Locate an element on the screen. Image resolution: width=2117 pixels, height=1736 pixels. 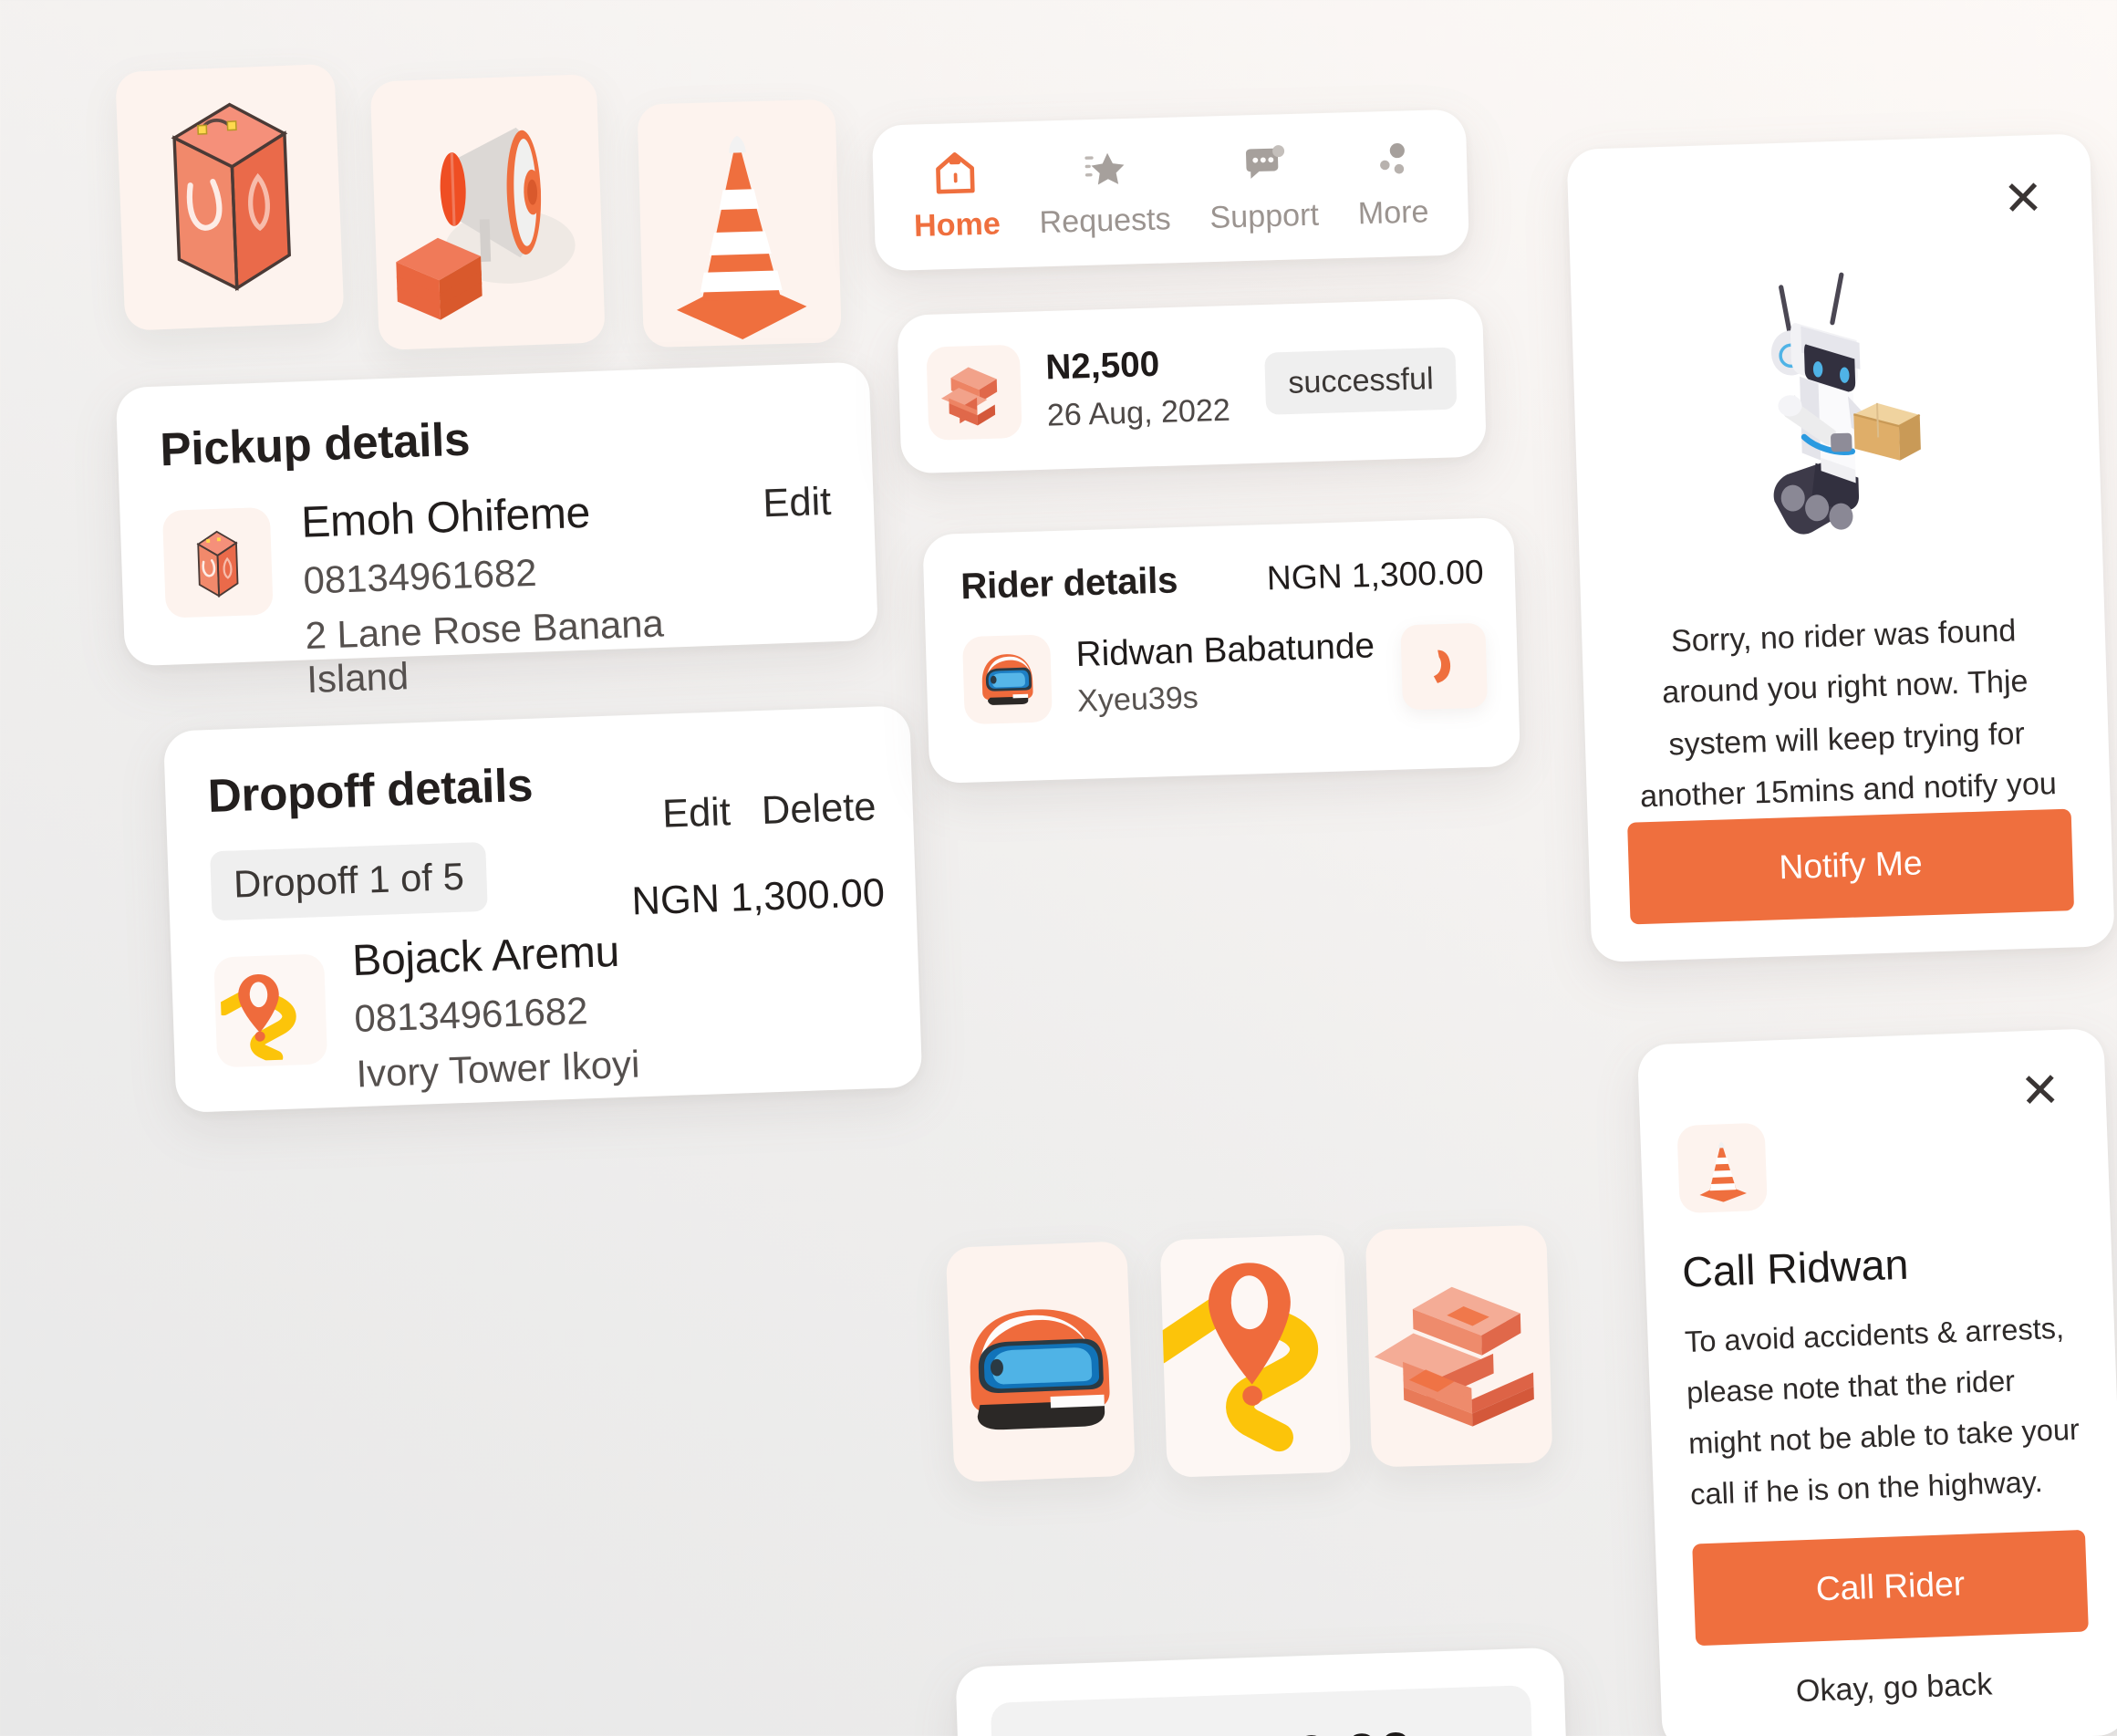
rider-name: Ridwan Babatunde is located at coordinates (1225, 650).